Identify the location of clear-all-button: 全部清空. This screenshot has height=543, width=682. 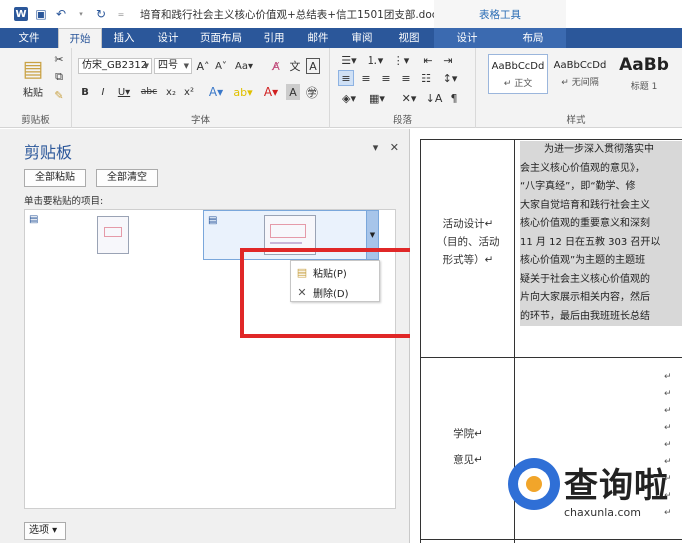
(127, 178).